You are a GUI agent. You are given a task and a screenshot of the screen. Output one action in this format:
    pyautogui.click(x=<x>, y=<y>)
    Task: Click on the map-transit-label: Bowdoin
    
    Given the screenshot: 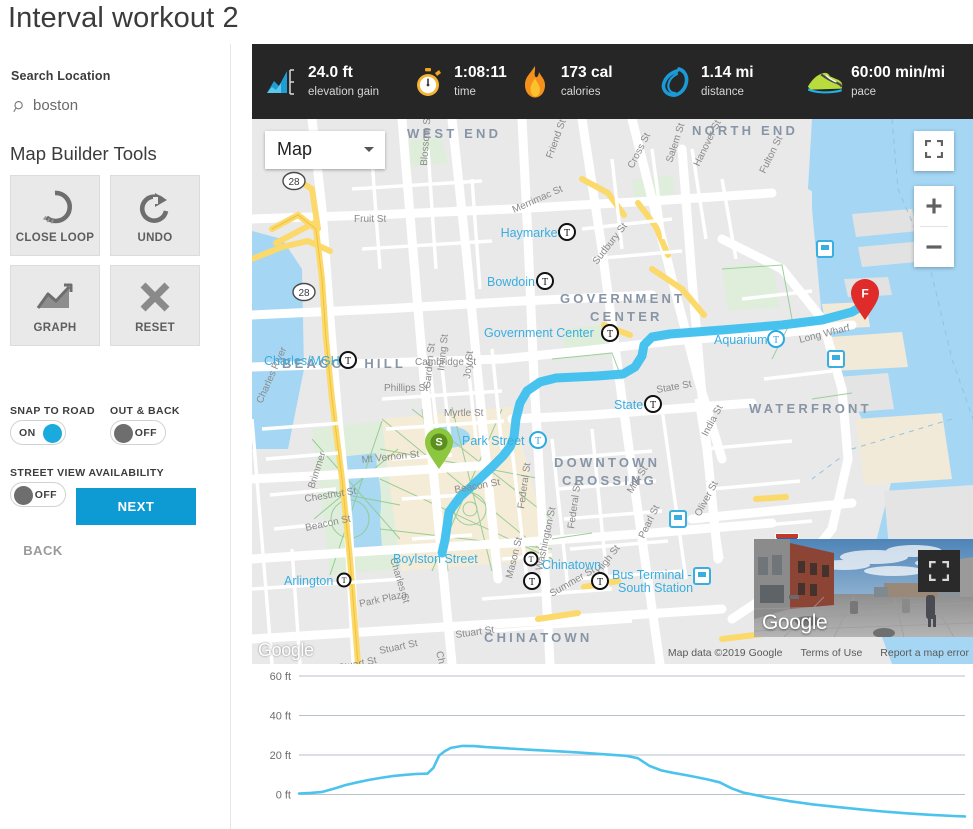 What is the action you would take?
    pyautogui.click(x=511, y=282)
    